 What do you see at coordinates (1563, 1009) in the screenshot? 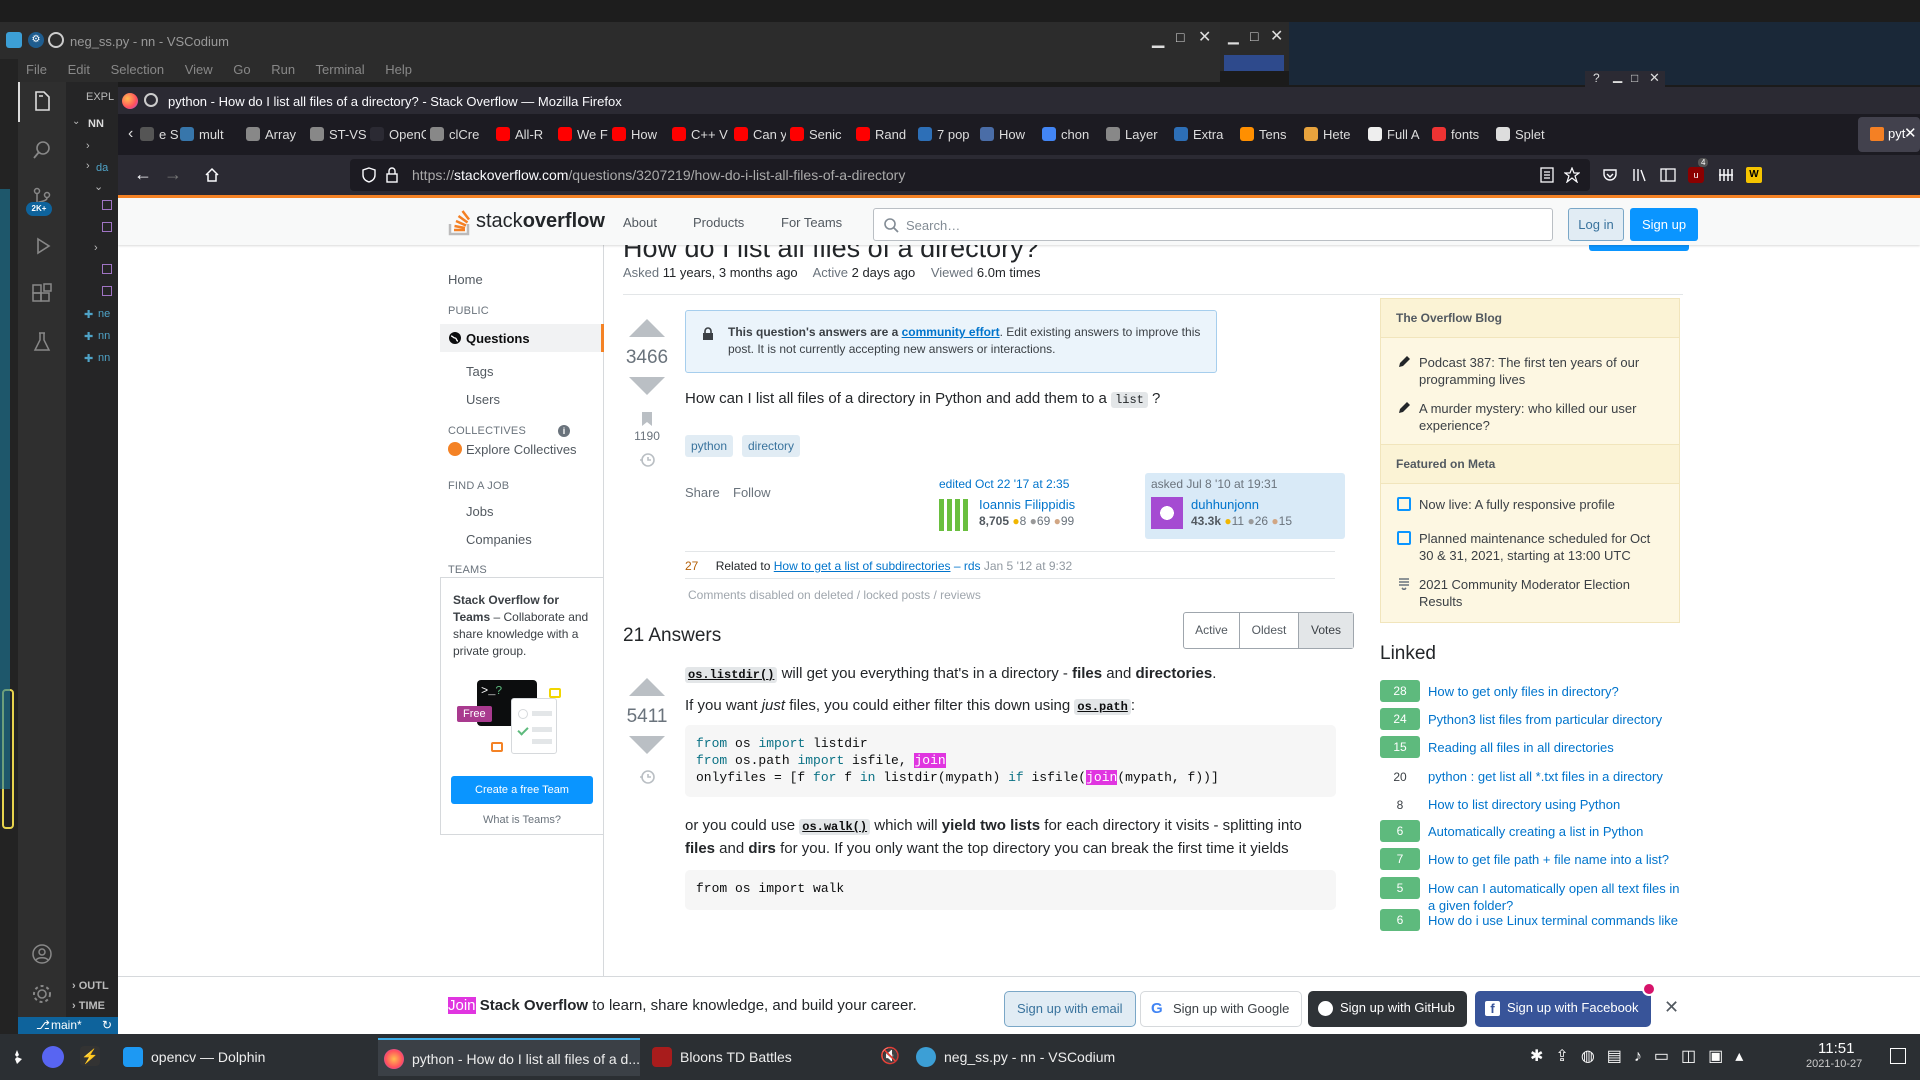
I see `signup-facebook-button: f Sign up with Facebook` at bounding box center [1563, 1009].